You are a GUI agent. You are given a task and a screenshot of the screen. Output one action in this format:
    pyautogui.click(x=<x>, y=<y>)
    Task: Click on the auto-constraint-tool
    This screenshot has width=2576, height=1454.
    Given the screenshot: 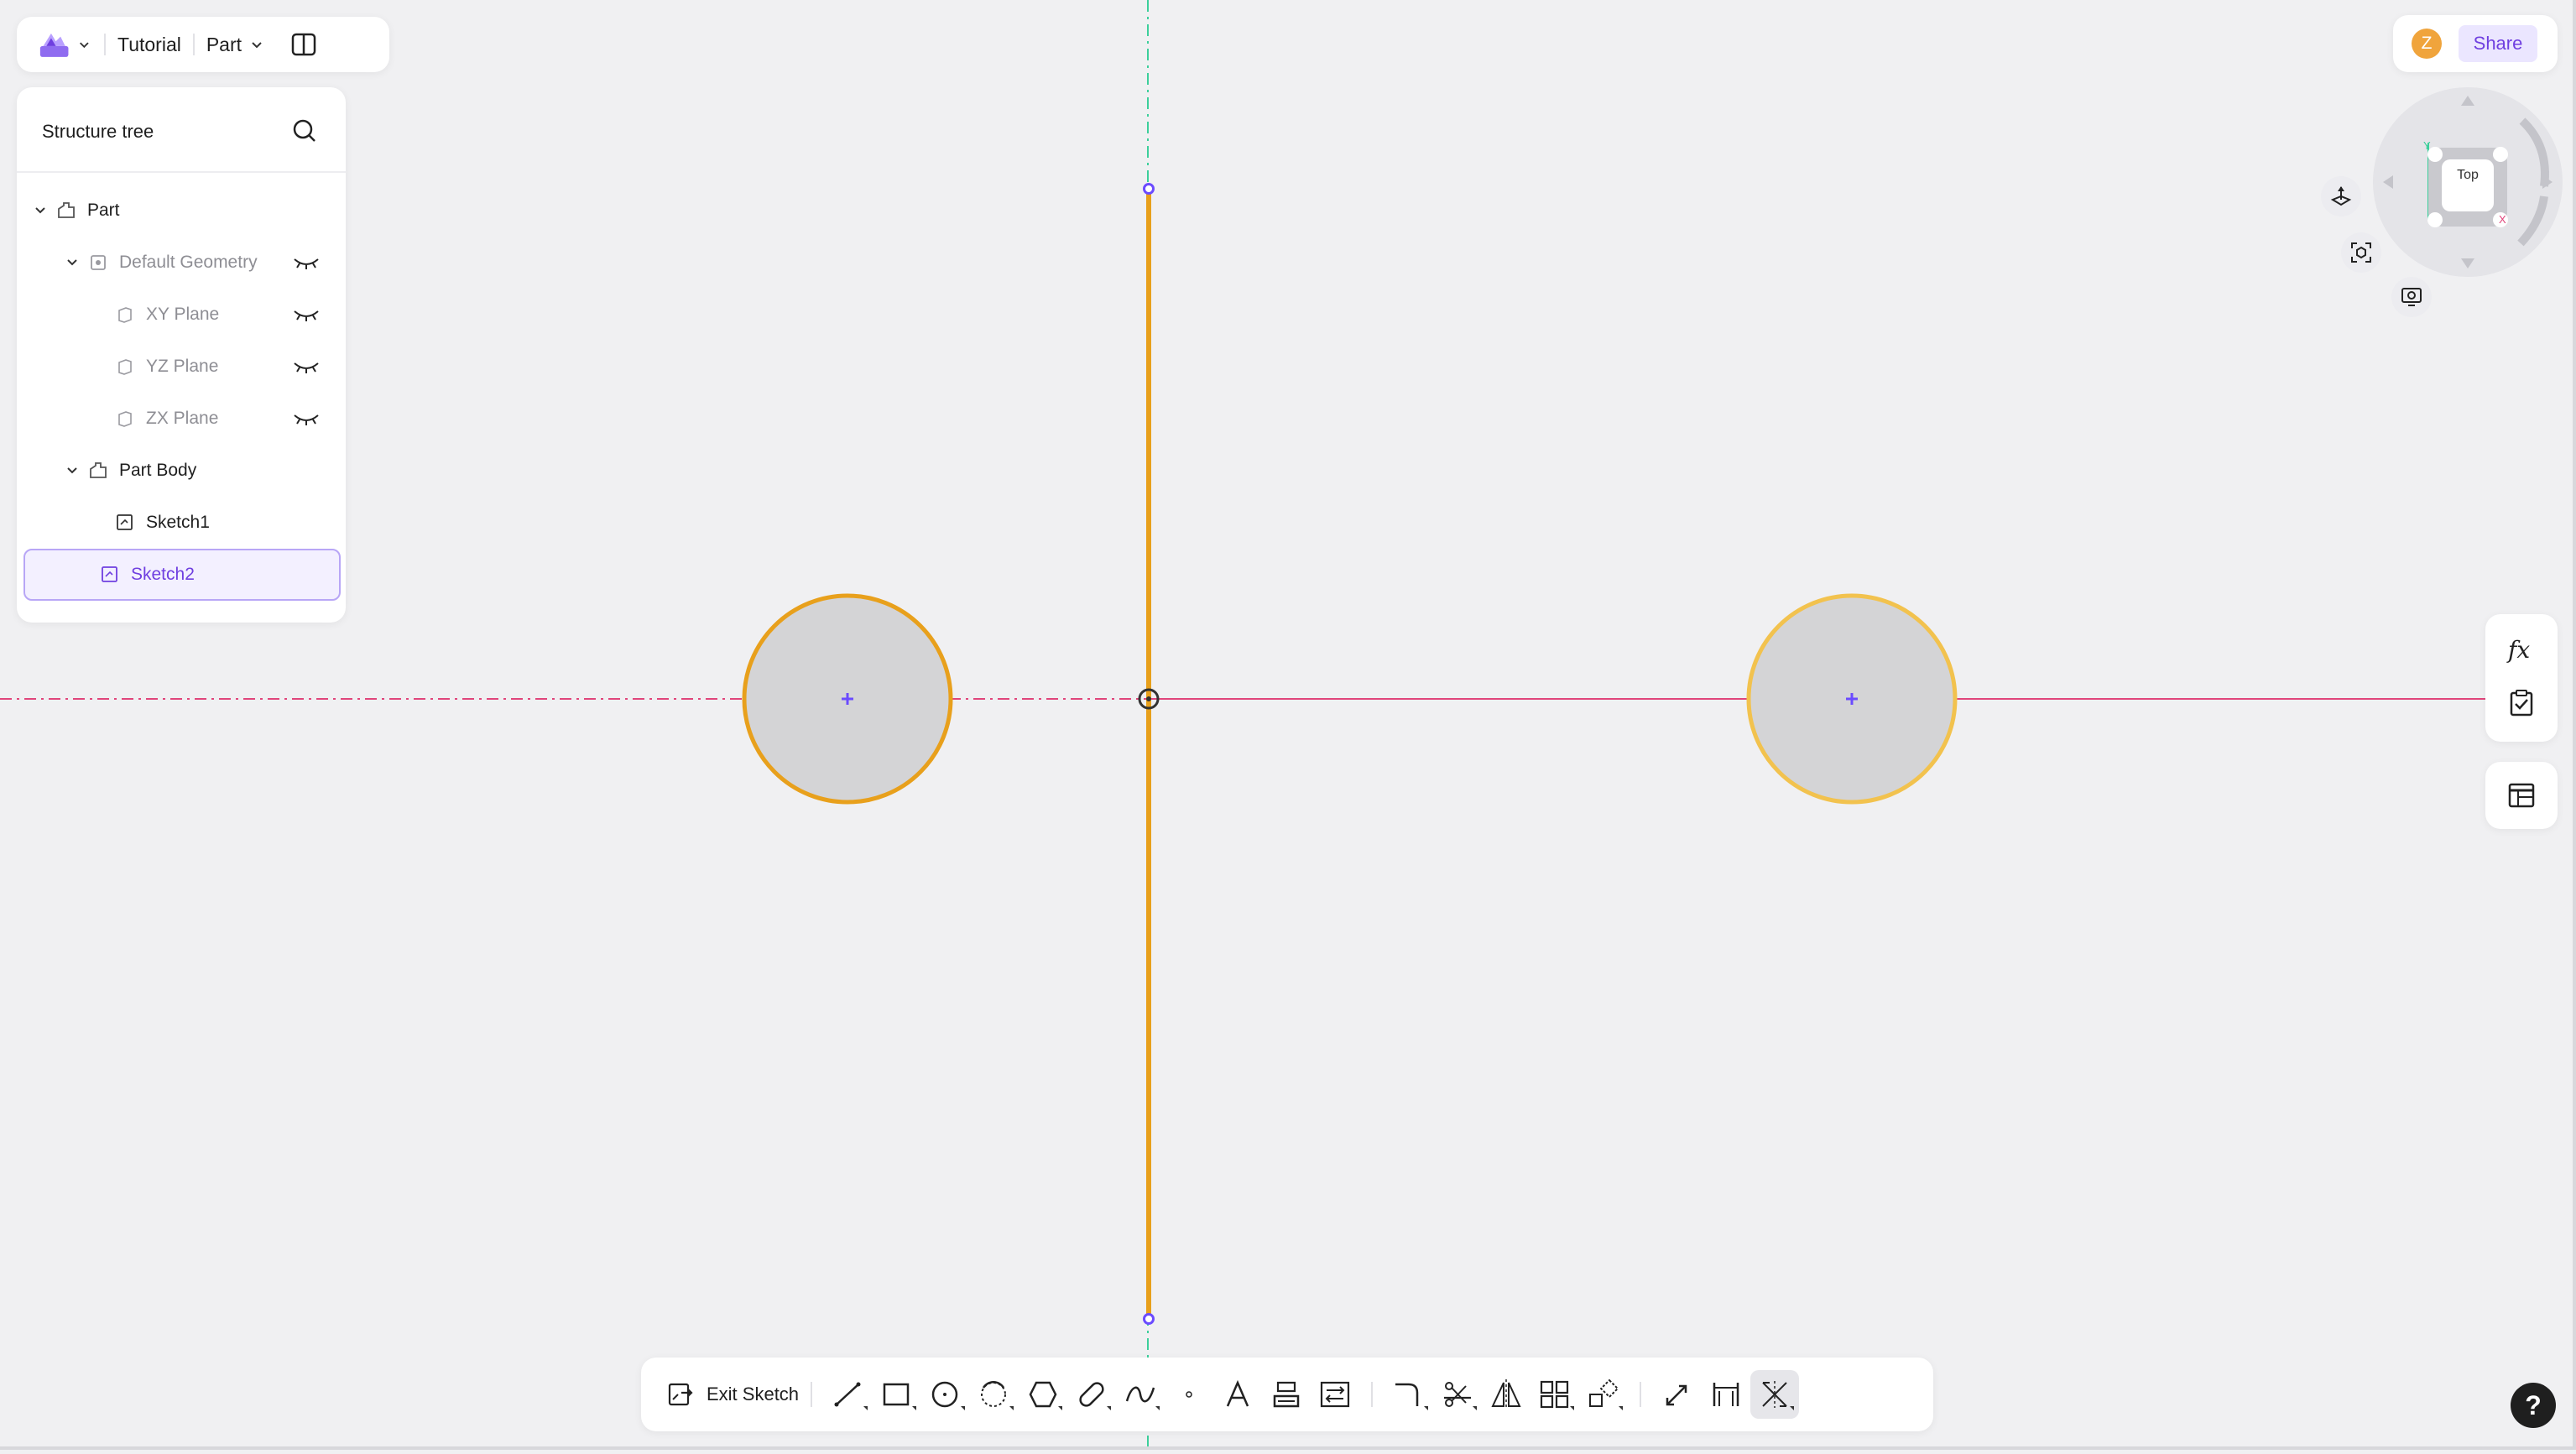 What is the action you would take?
    pyautogui.click(x=1775, y=1394)
    